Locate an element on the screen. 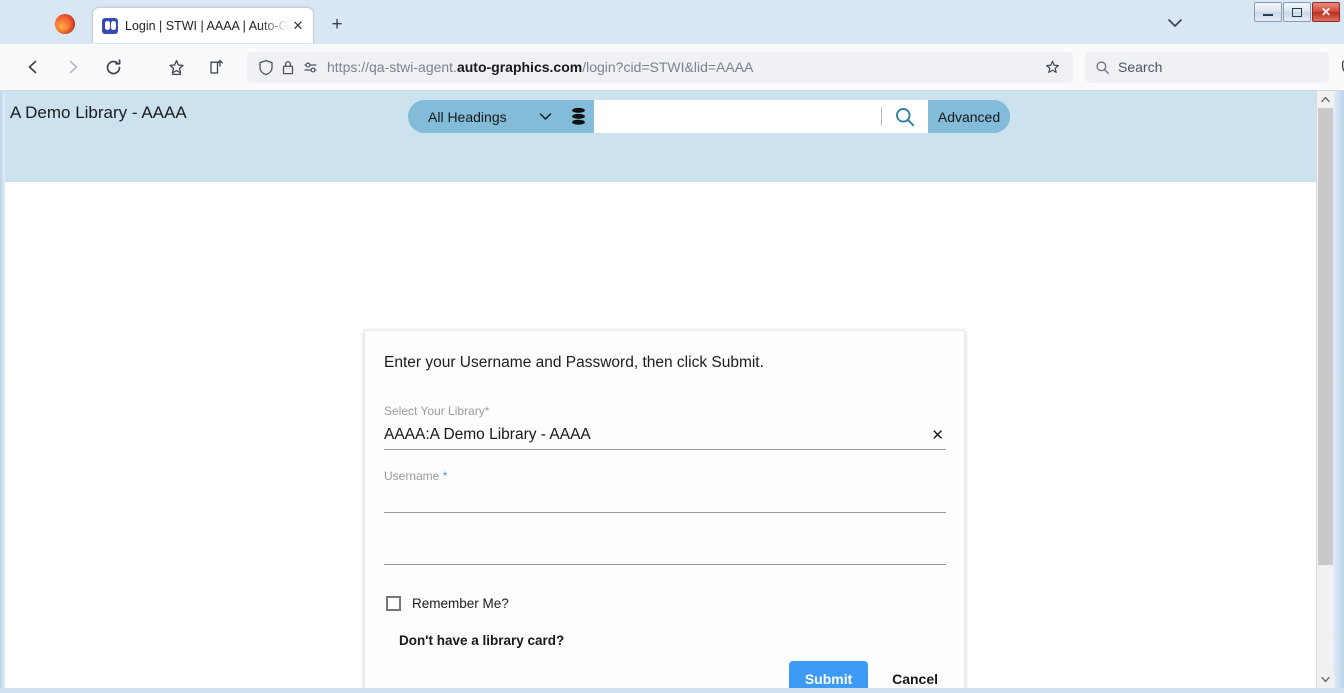 This screenshot has height=693, width=1344. username-field-underline is located at coordinates (665, 512).